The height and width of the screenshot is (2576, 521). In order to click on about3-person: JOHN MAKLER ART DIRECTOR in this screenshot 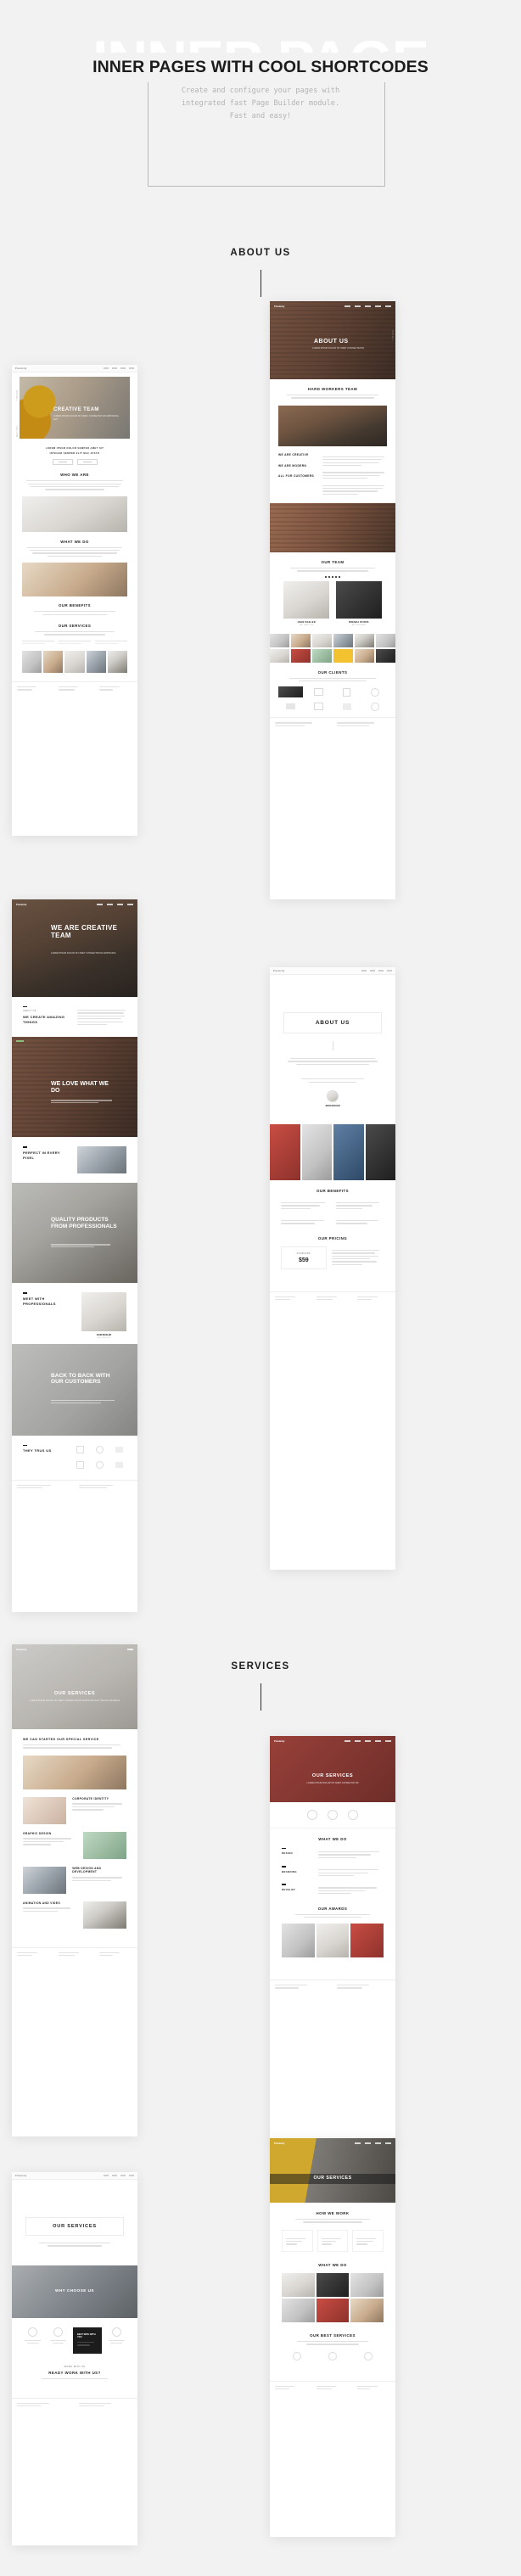, I will do `click(104, 1315)`.